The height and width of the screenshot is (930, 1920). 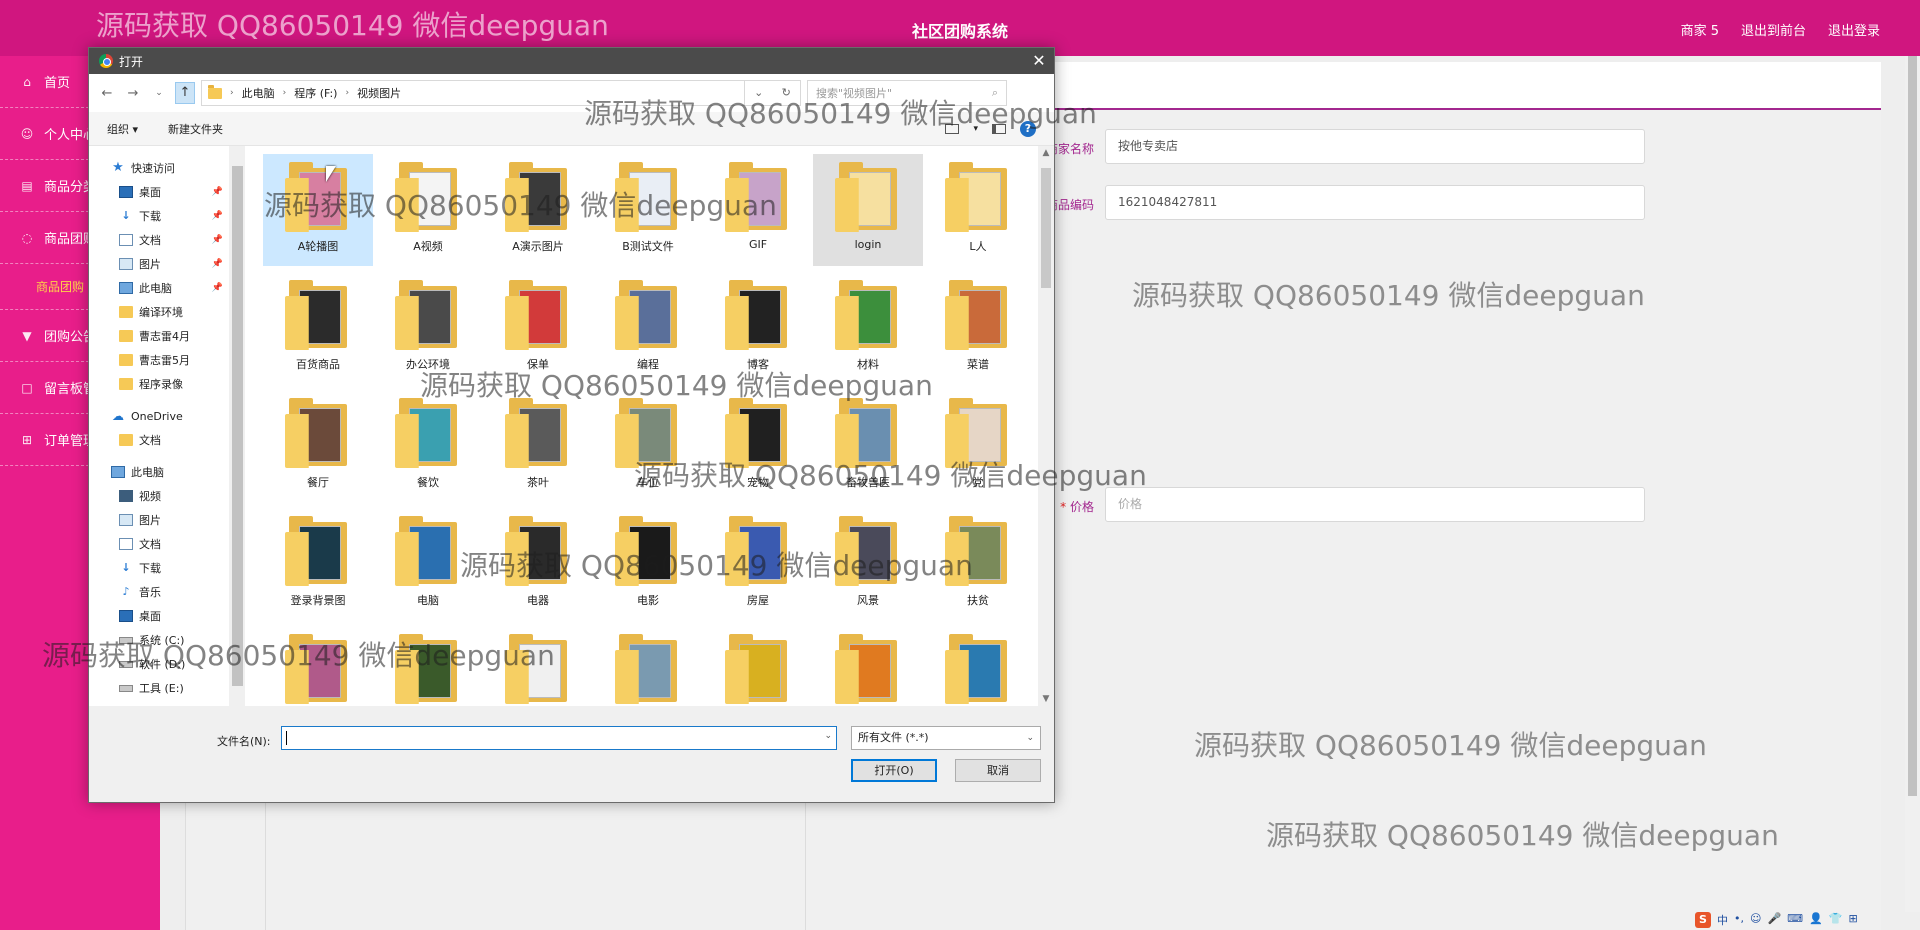 What do you see at coordinates (379, 93) in the screenshot?
I see `breadcrumb-item: 视频图片` at bounding box center [379, 93].